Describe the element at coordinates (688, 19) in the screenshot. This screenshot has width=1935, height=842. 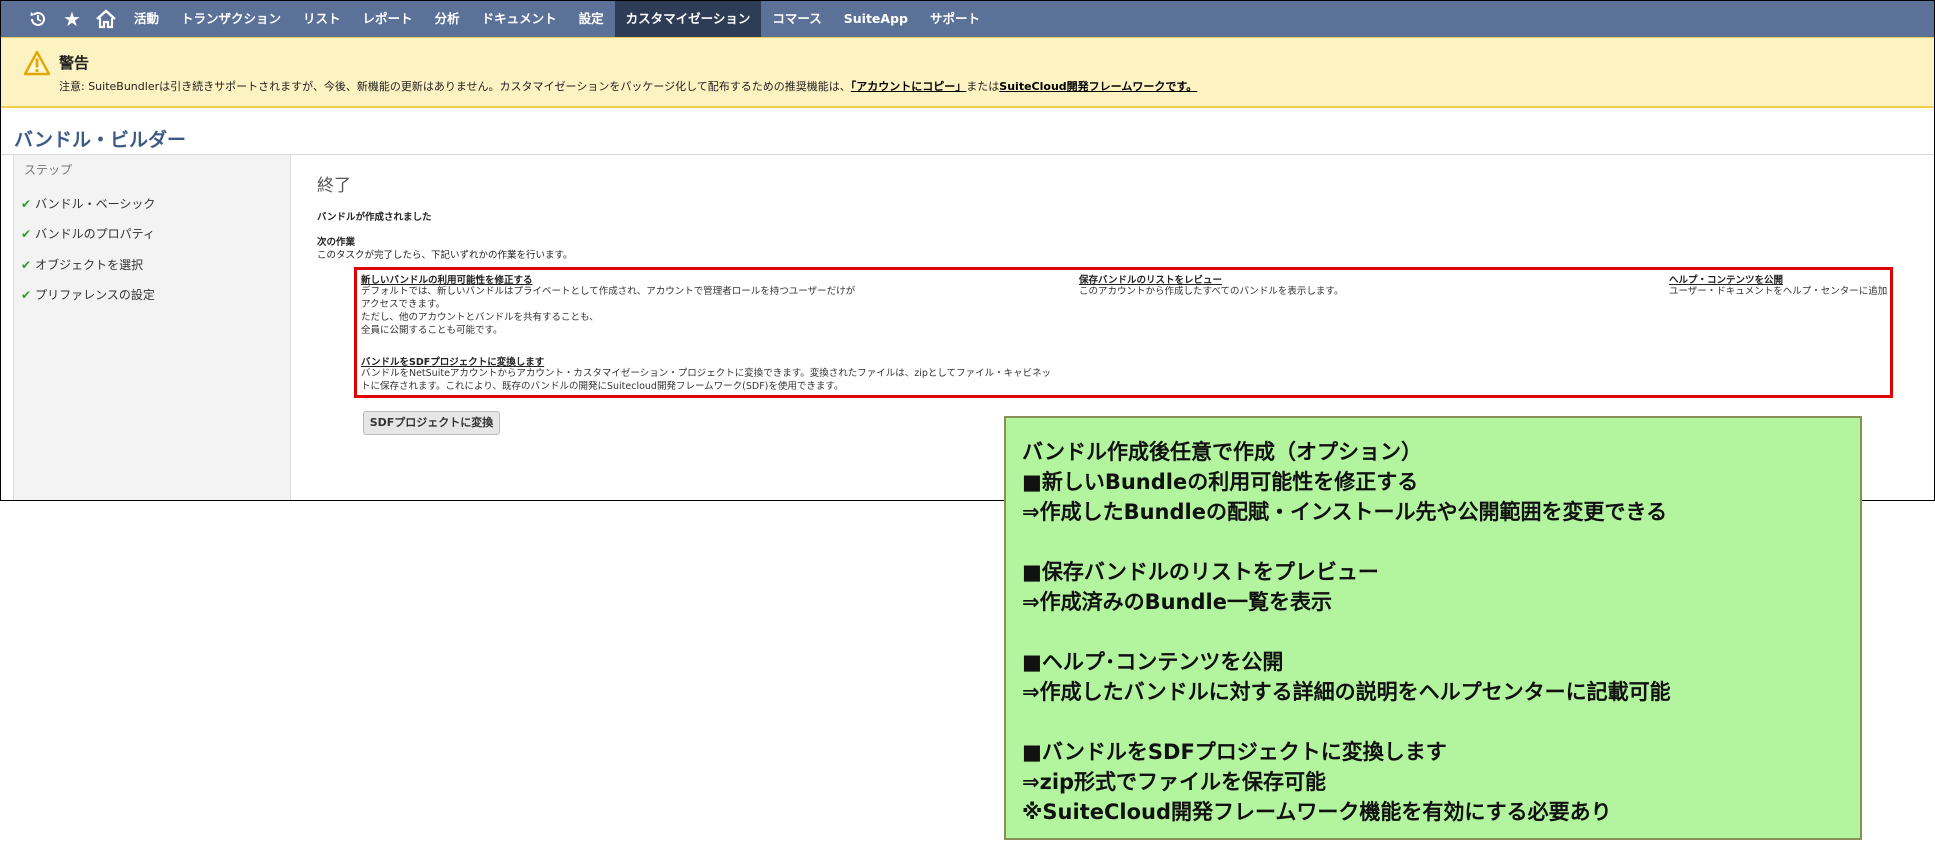
I see `nav-customization: カスタマイゼーション` at that location.